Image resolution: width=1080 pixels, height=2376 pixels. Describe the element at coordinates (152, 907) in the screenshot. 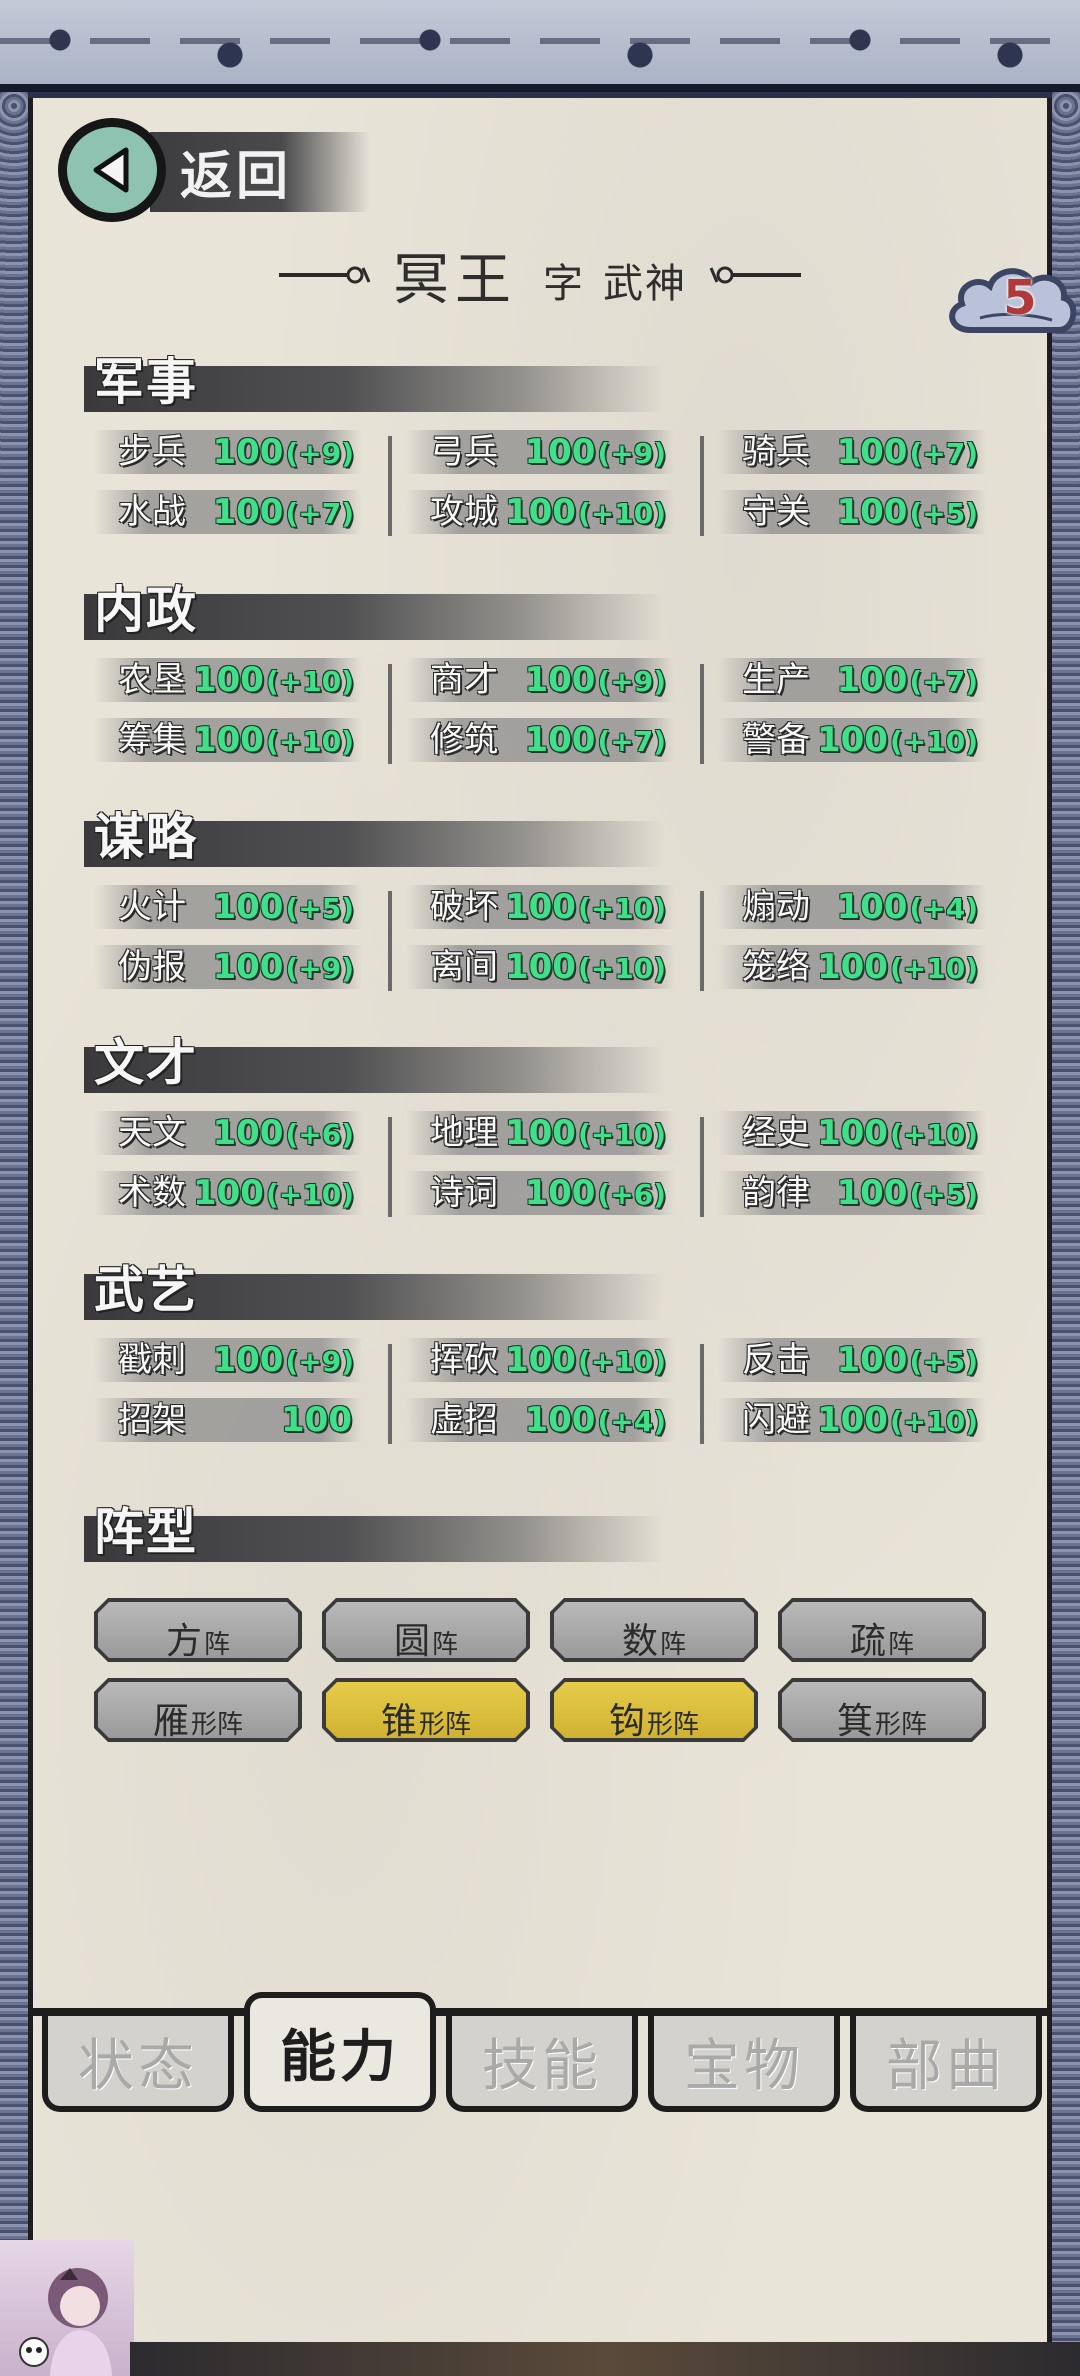

I see `stat-name: 火计` at that location.